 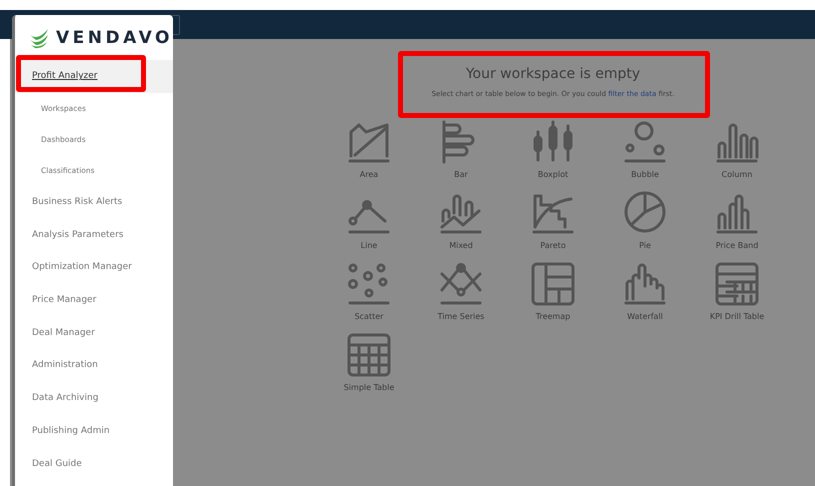 I want to click on chart-type-button: Time Series, so click(x=461, y=291).